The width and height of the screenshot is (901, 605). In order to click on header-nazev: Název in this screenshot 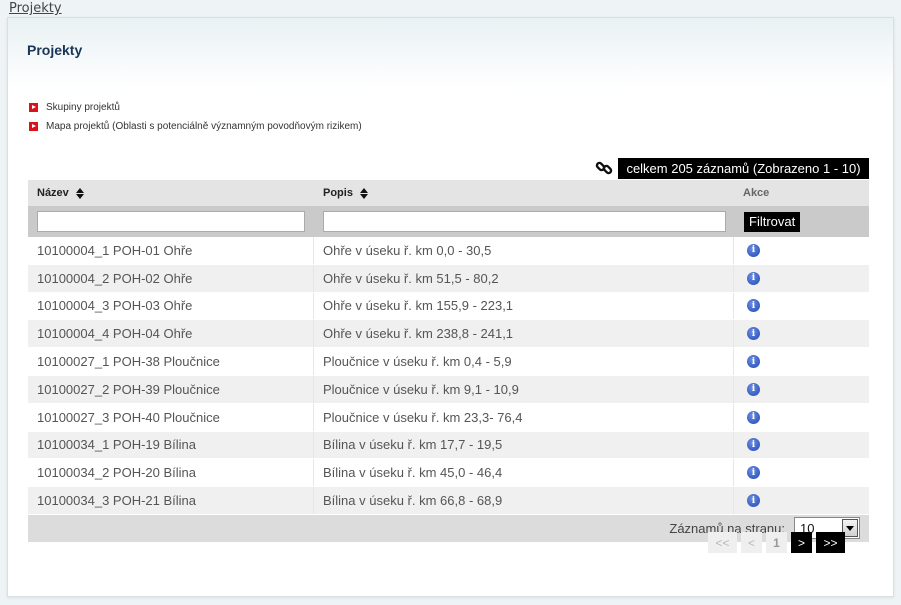, I will do `click(171, 193)`.